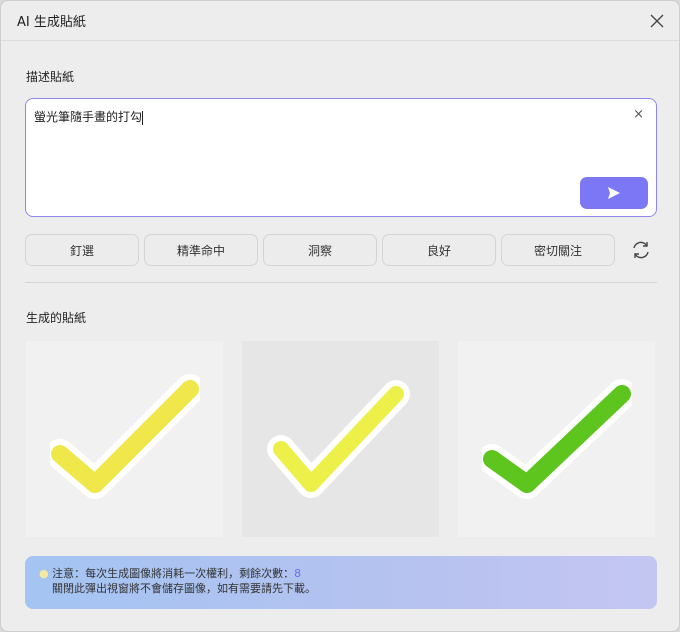  What do you see at coordinates (558, 250) in the screenshot?
I see `suggestion-chip: 密切關注` at bounding box center [558, 250].